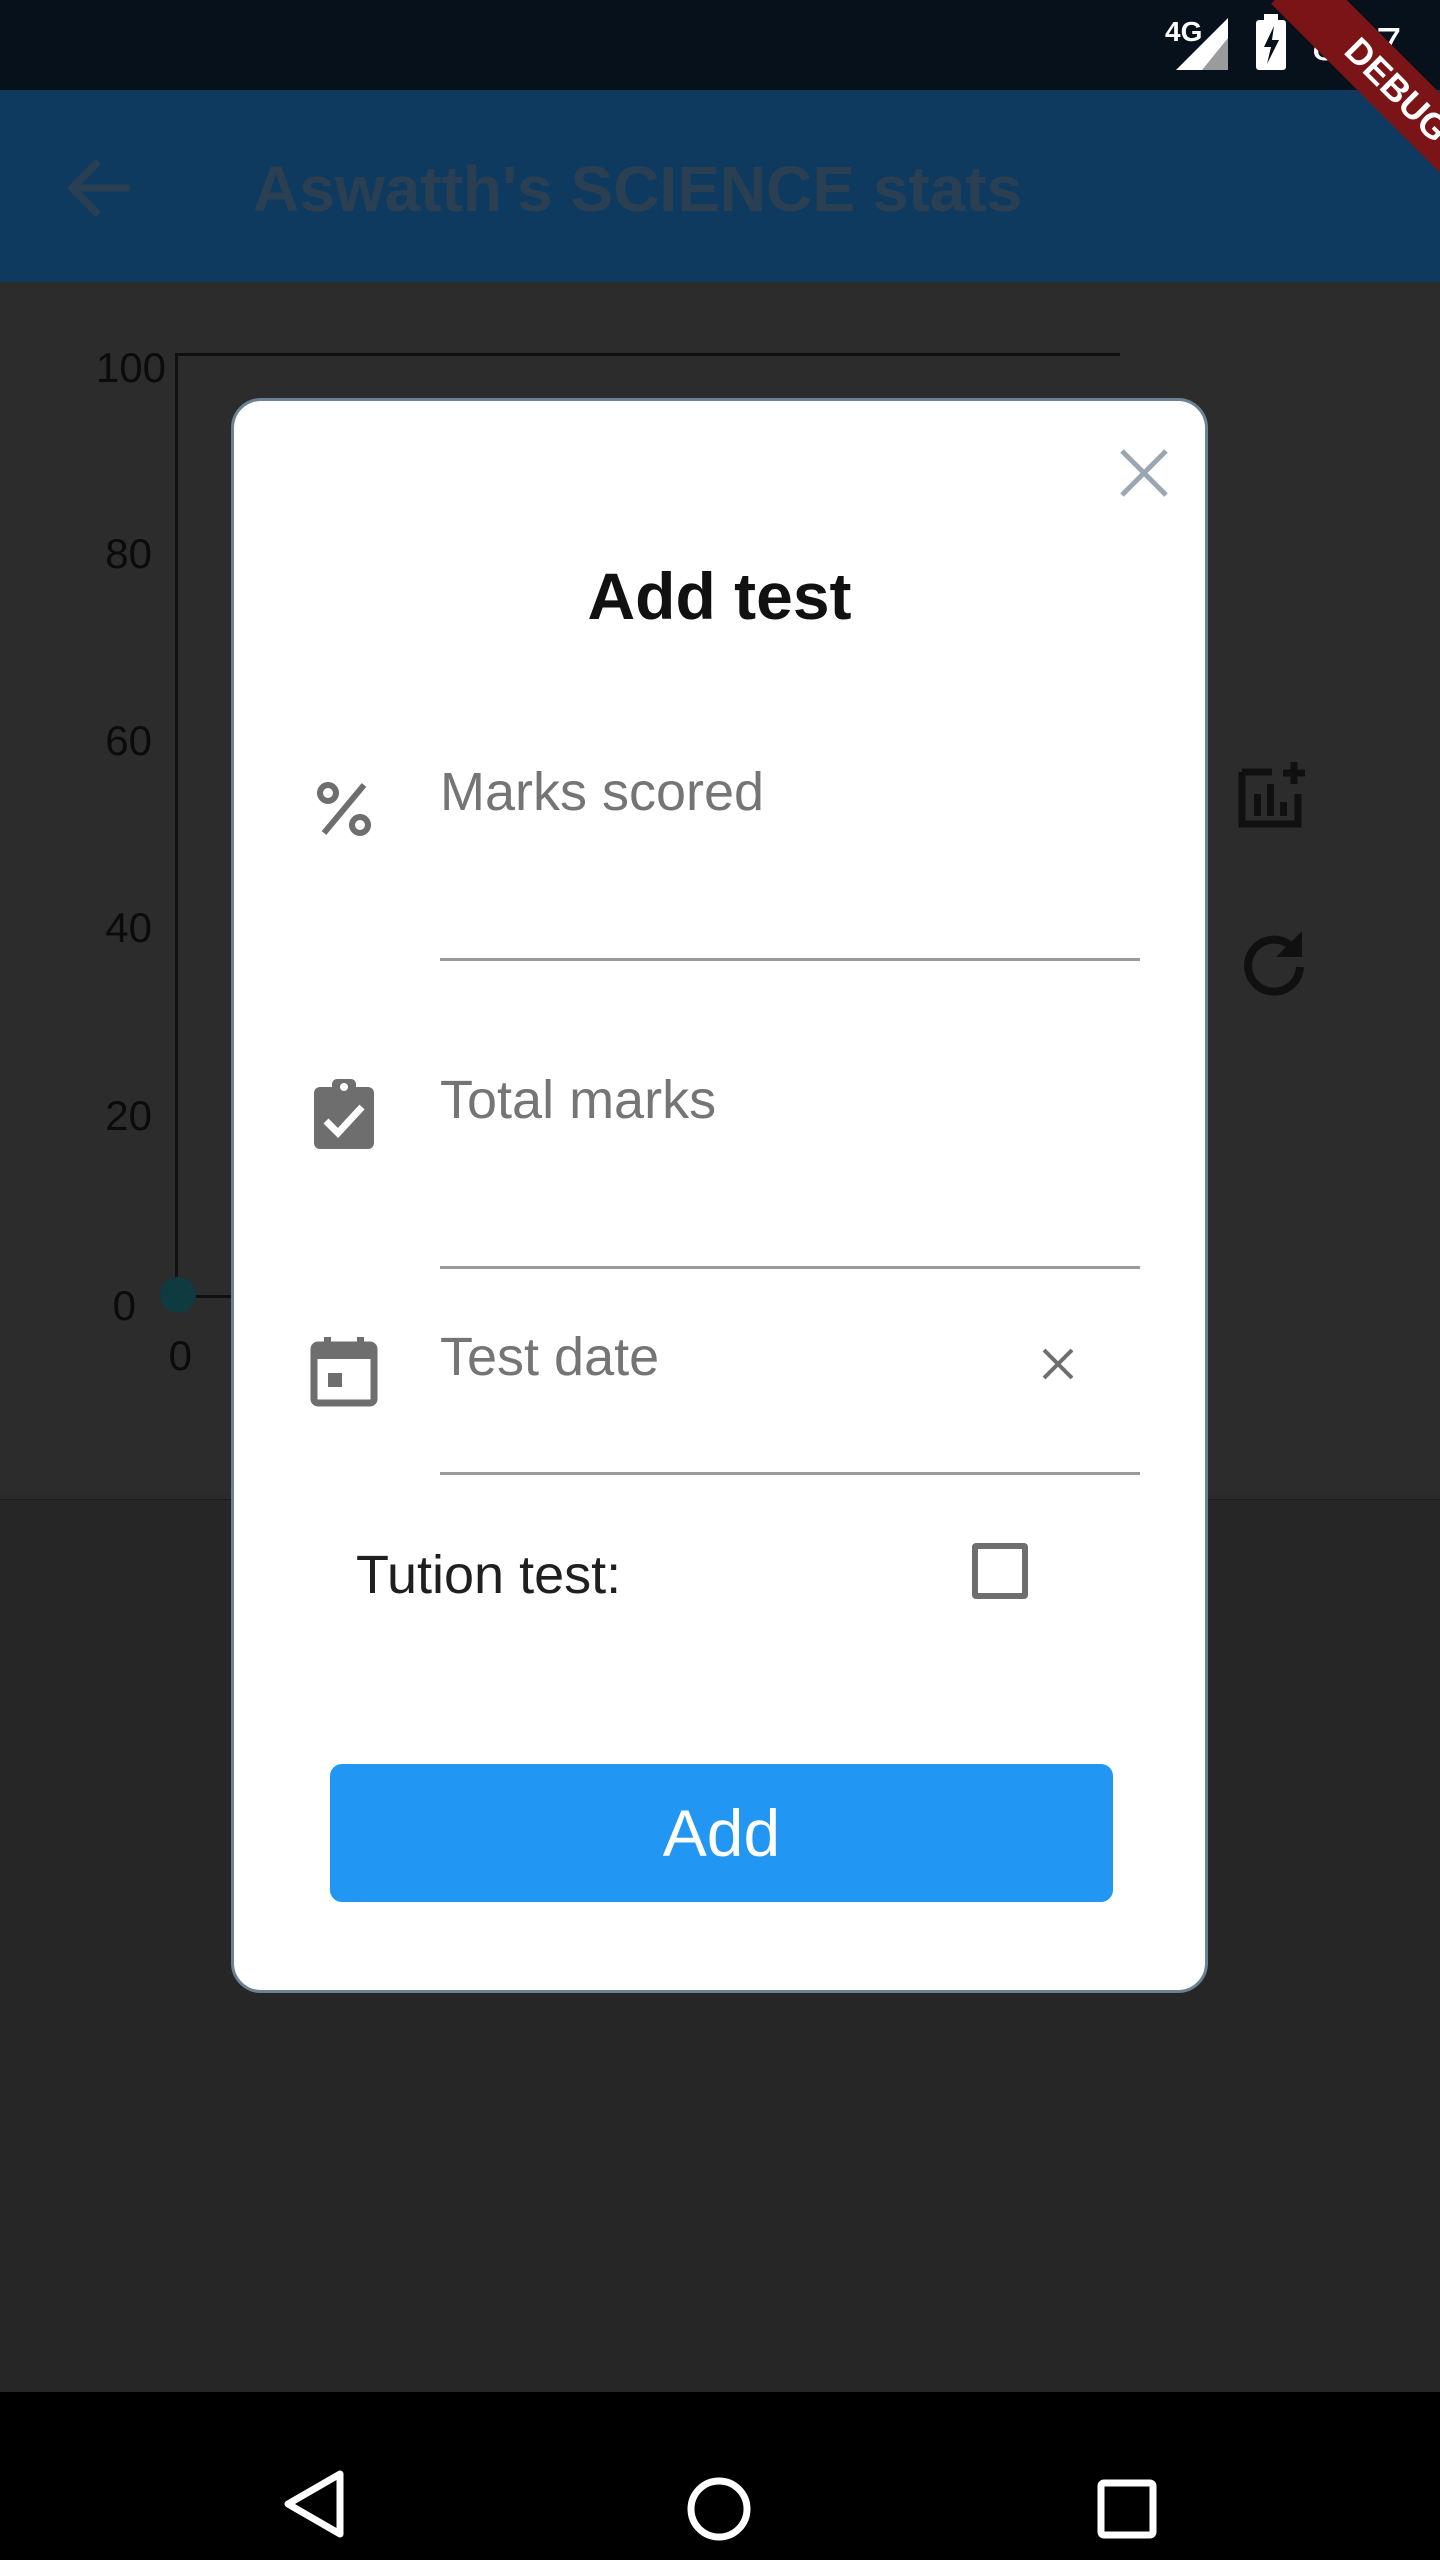 The image size is (1440, 2560). What do you see at coordinates (790, 1401) in the screenshot?
I see `test-date-field: Test date` at bounding box center [790, 1401].